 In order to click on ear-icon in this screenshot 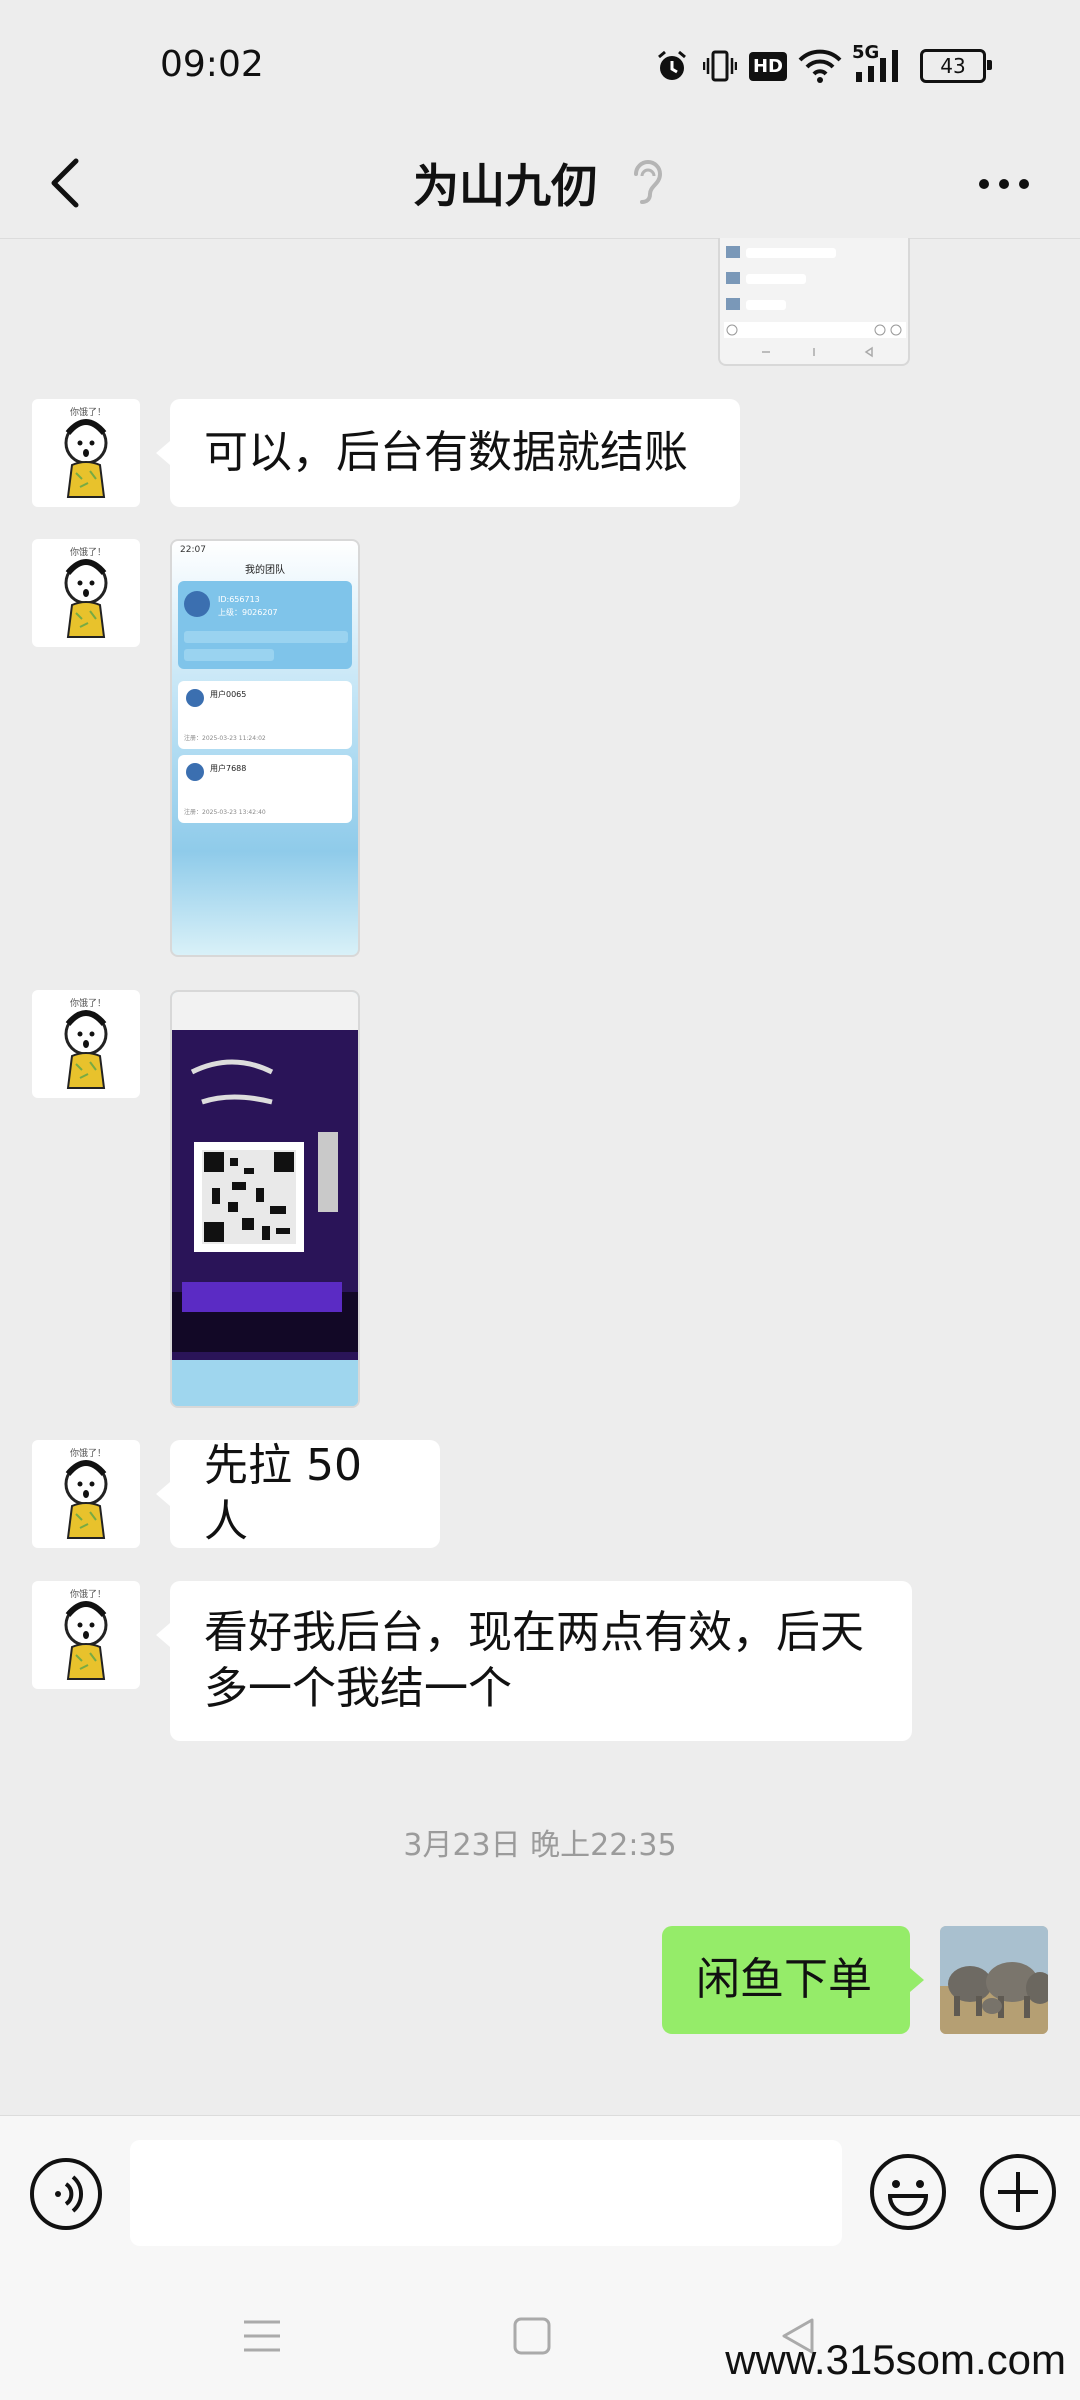, I will do `click(648, 182)`.